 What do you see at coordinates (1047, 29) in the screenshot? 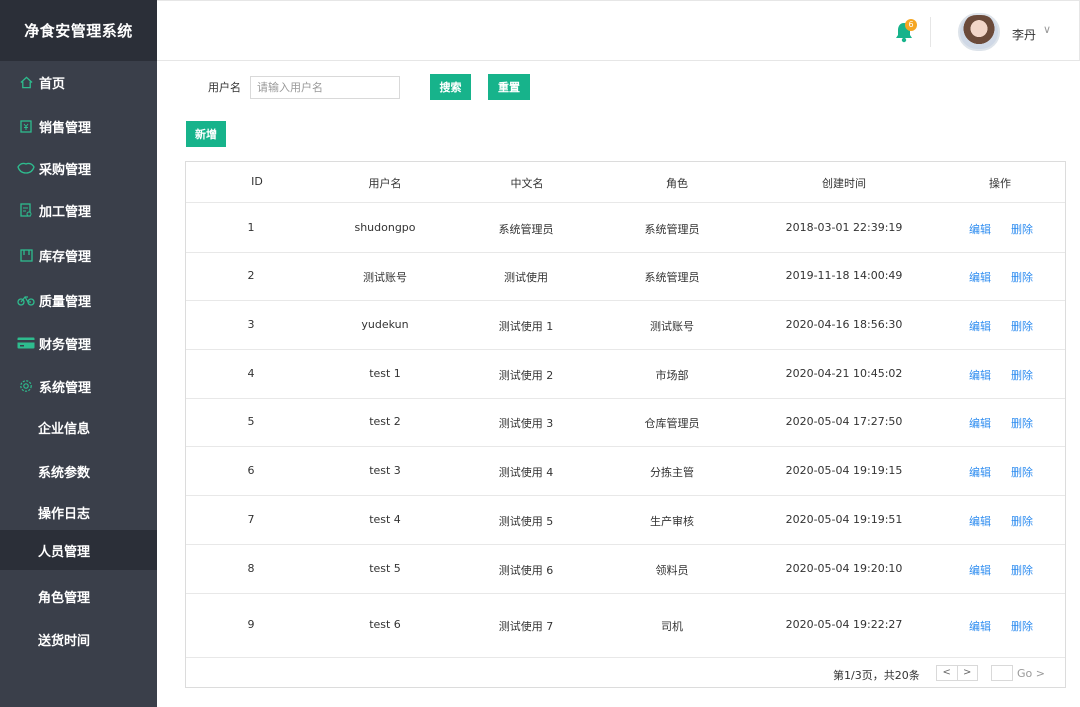
I see `chevron-down-icon: ∨` at bounding box center [1047, 29].